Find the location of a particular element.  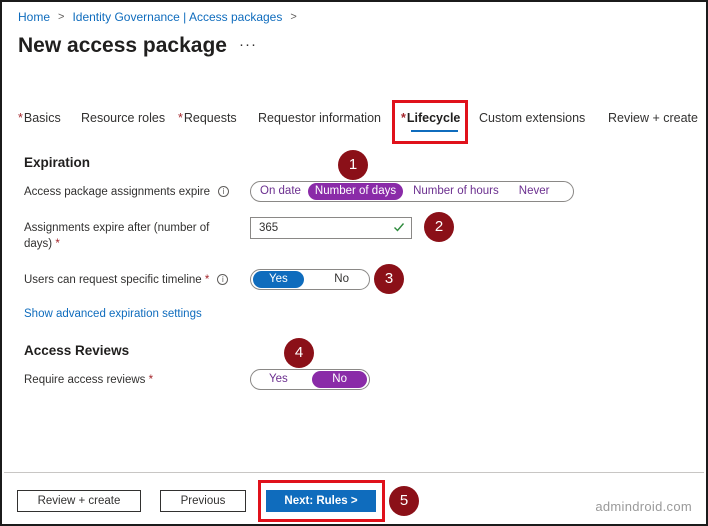

breadcrumb-home-link: Home is located at coordinates (34, 17).